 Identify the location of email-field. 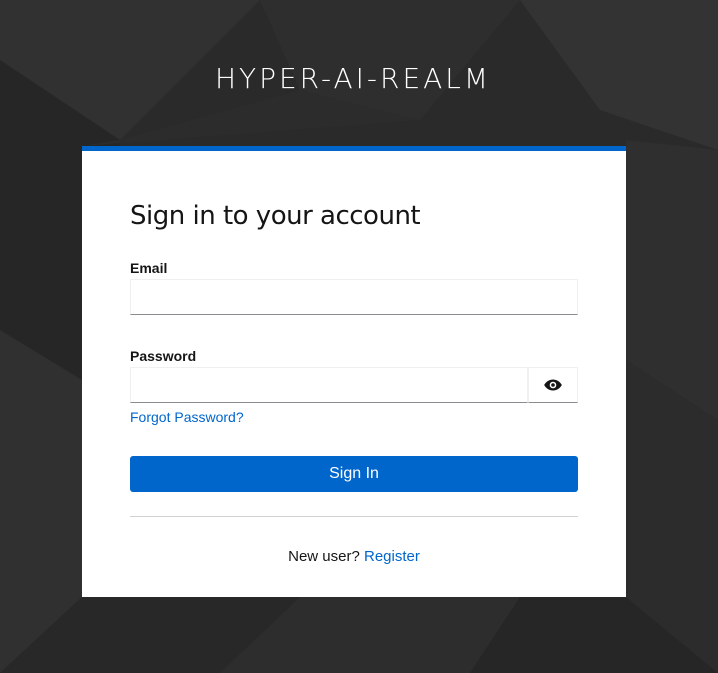
(354, 297).